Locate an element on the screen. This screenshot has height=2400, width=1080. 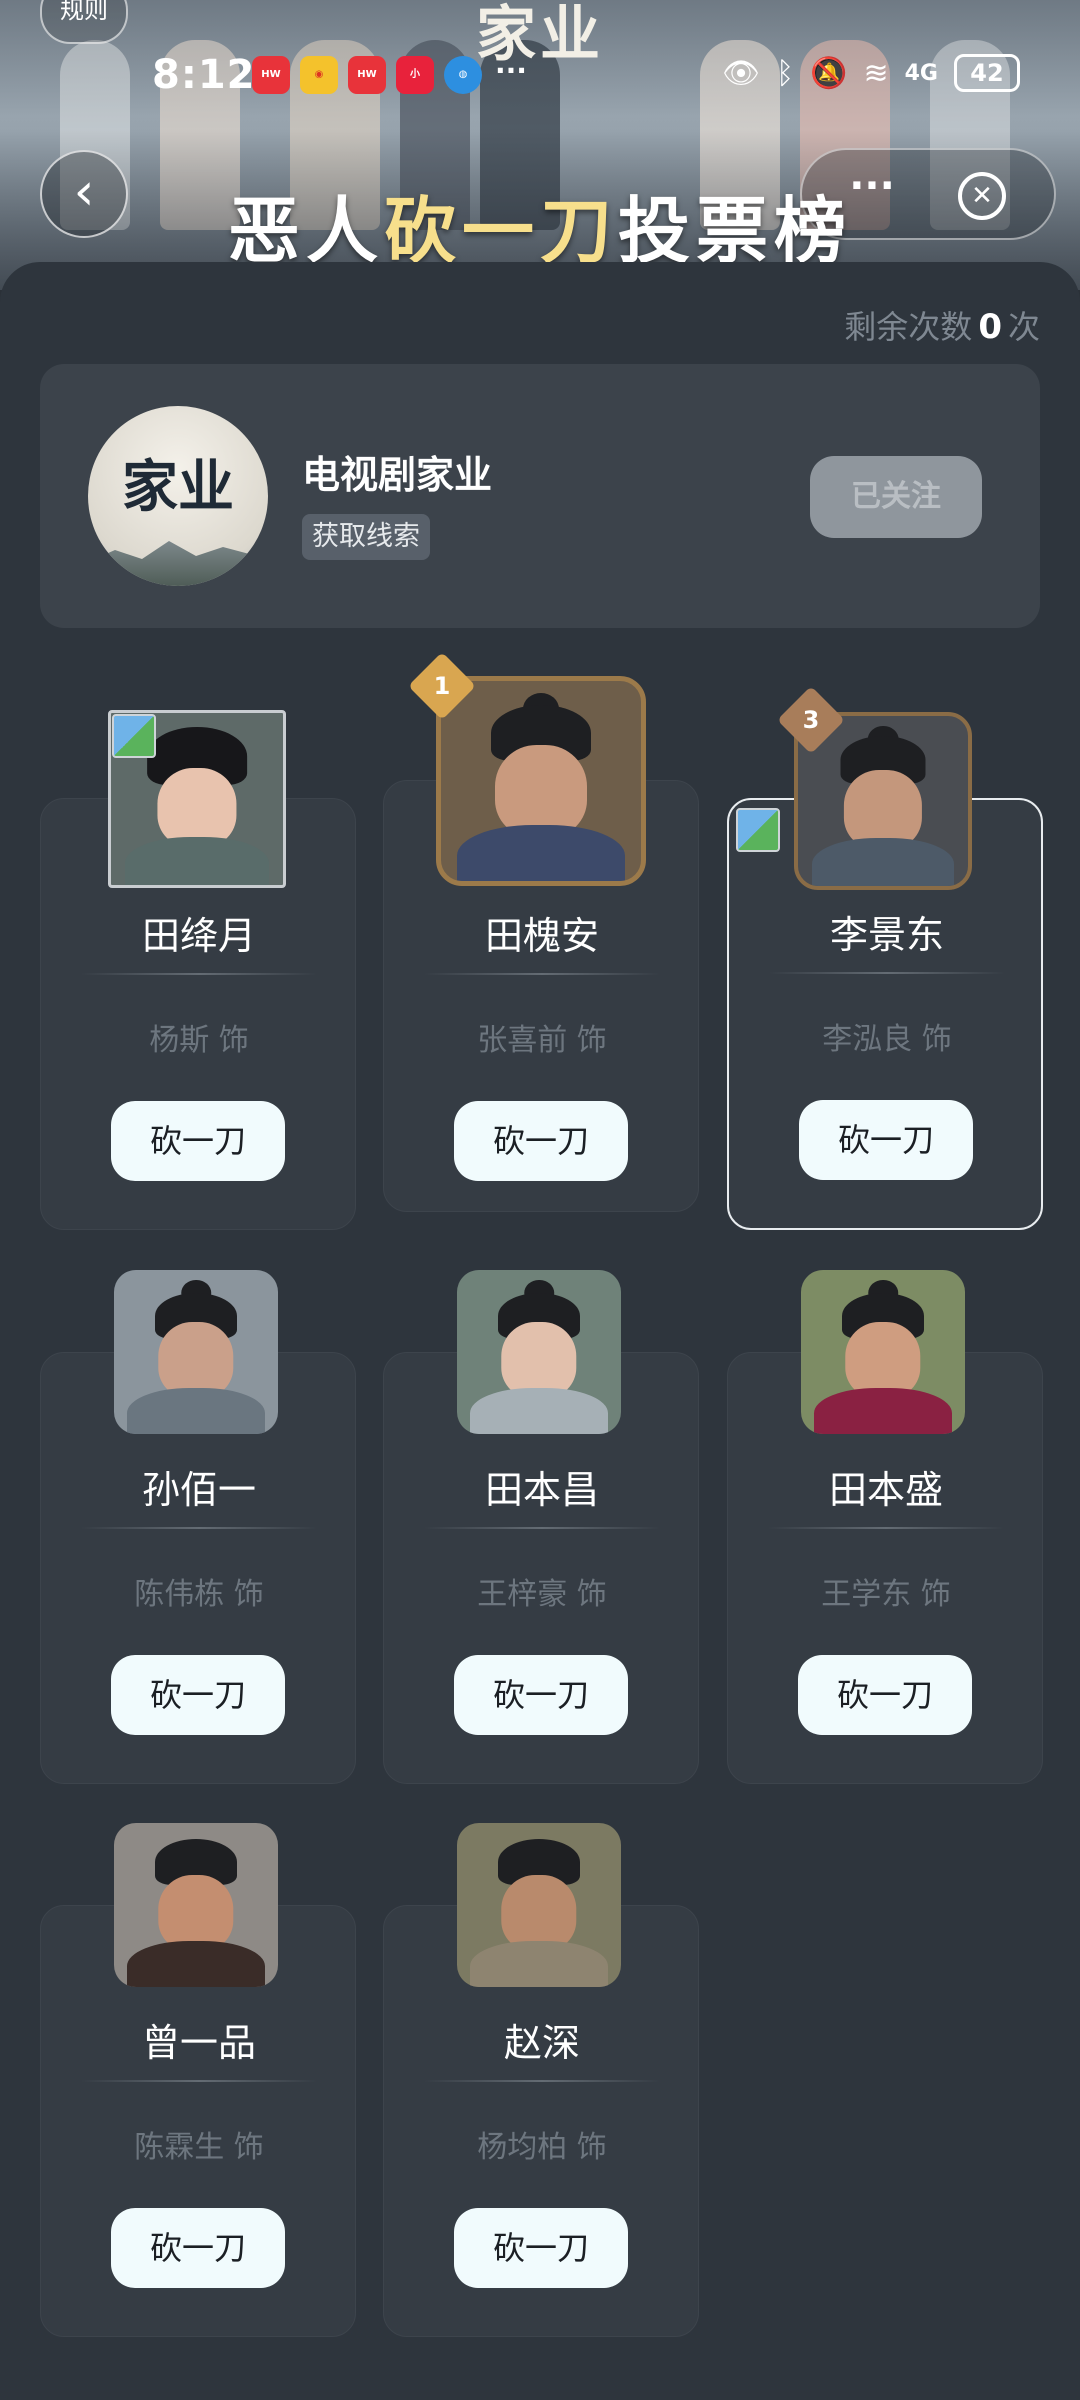
actor-name: 杨均柏 饰 is located at coordinates (542, 2147).